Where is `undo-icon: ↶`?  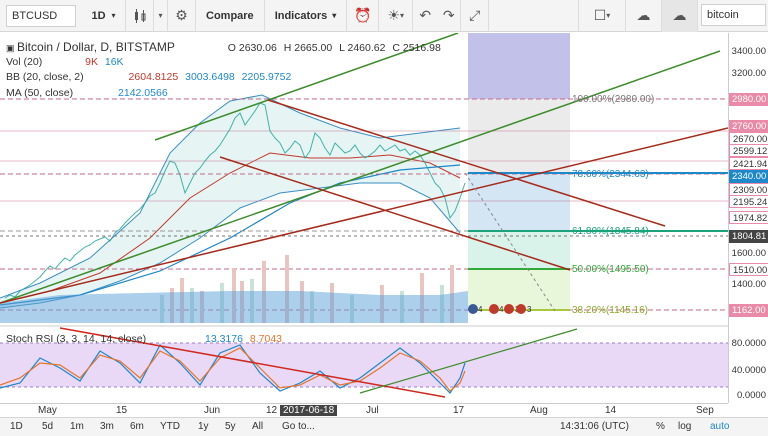
undo-icon: ↶ is located at coordinates (425, 16).